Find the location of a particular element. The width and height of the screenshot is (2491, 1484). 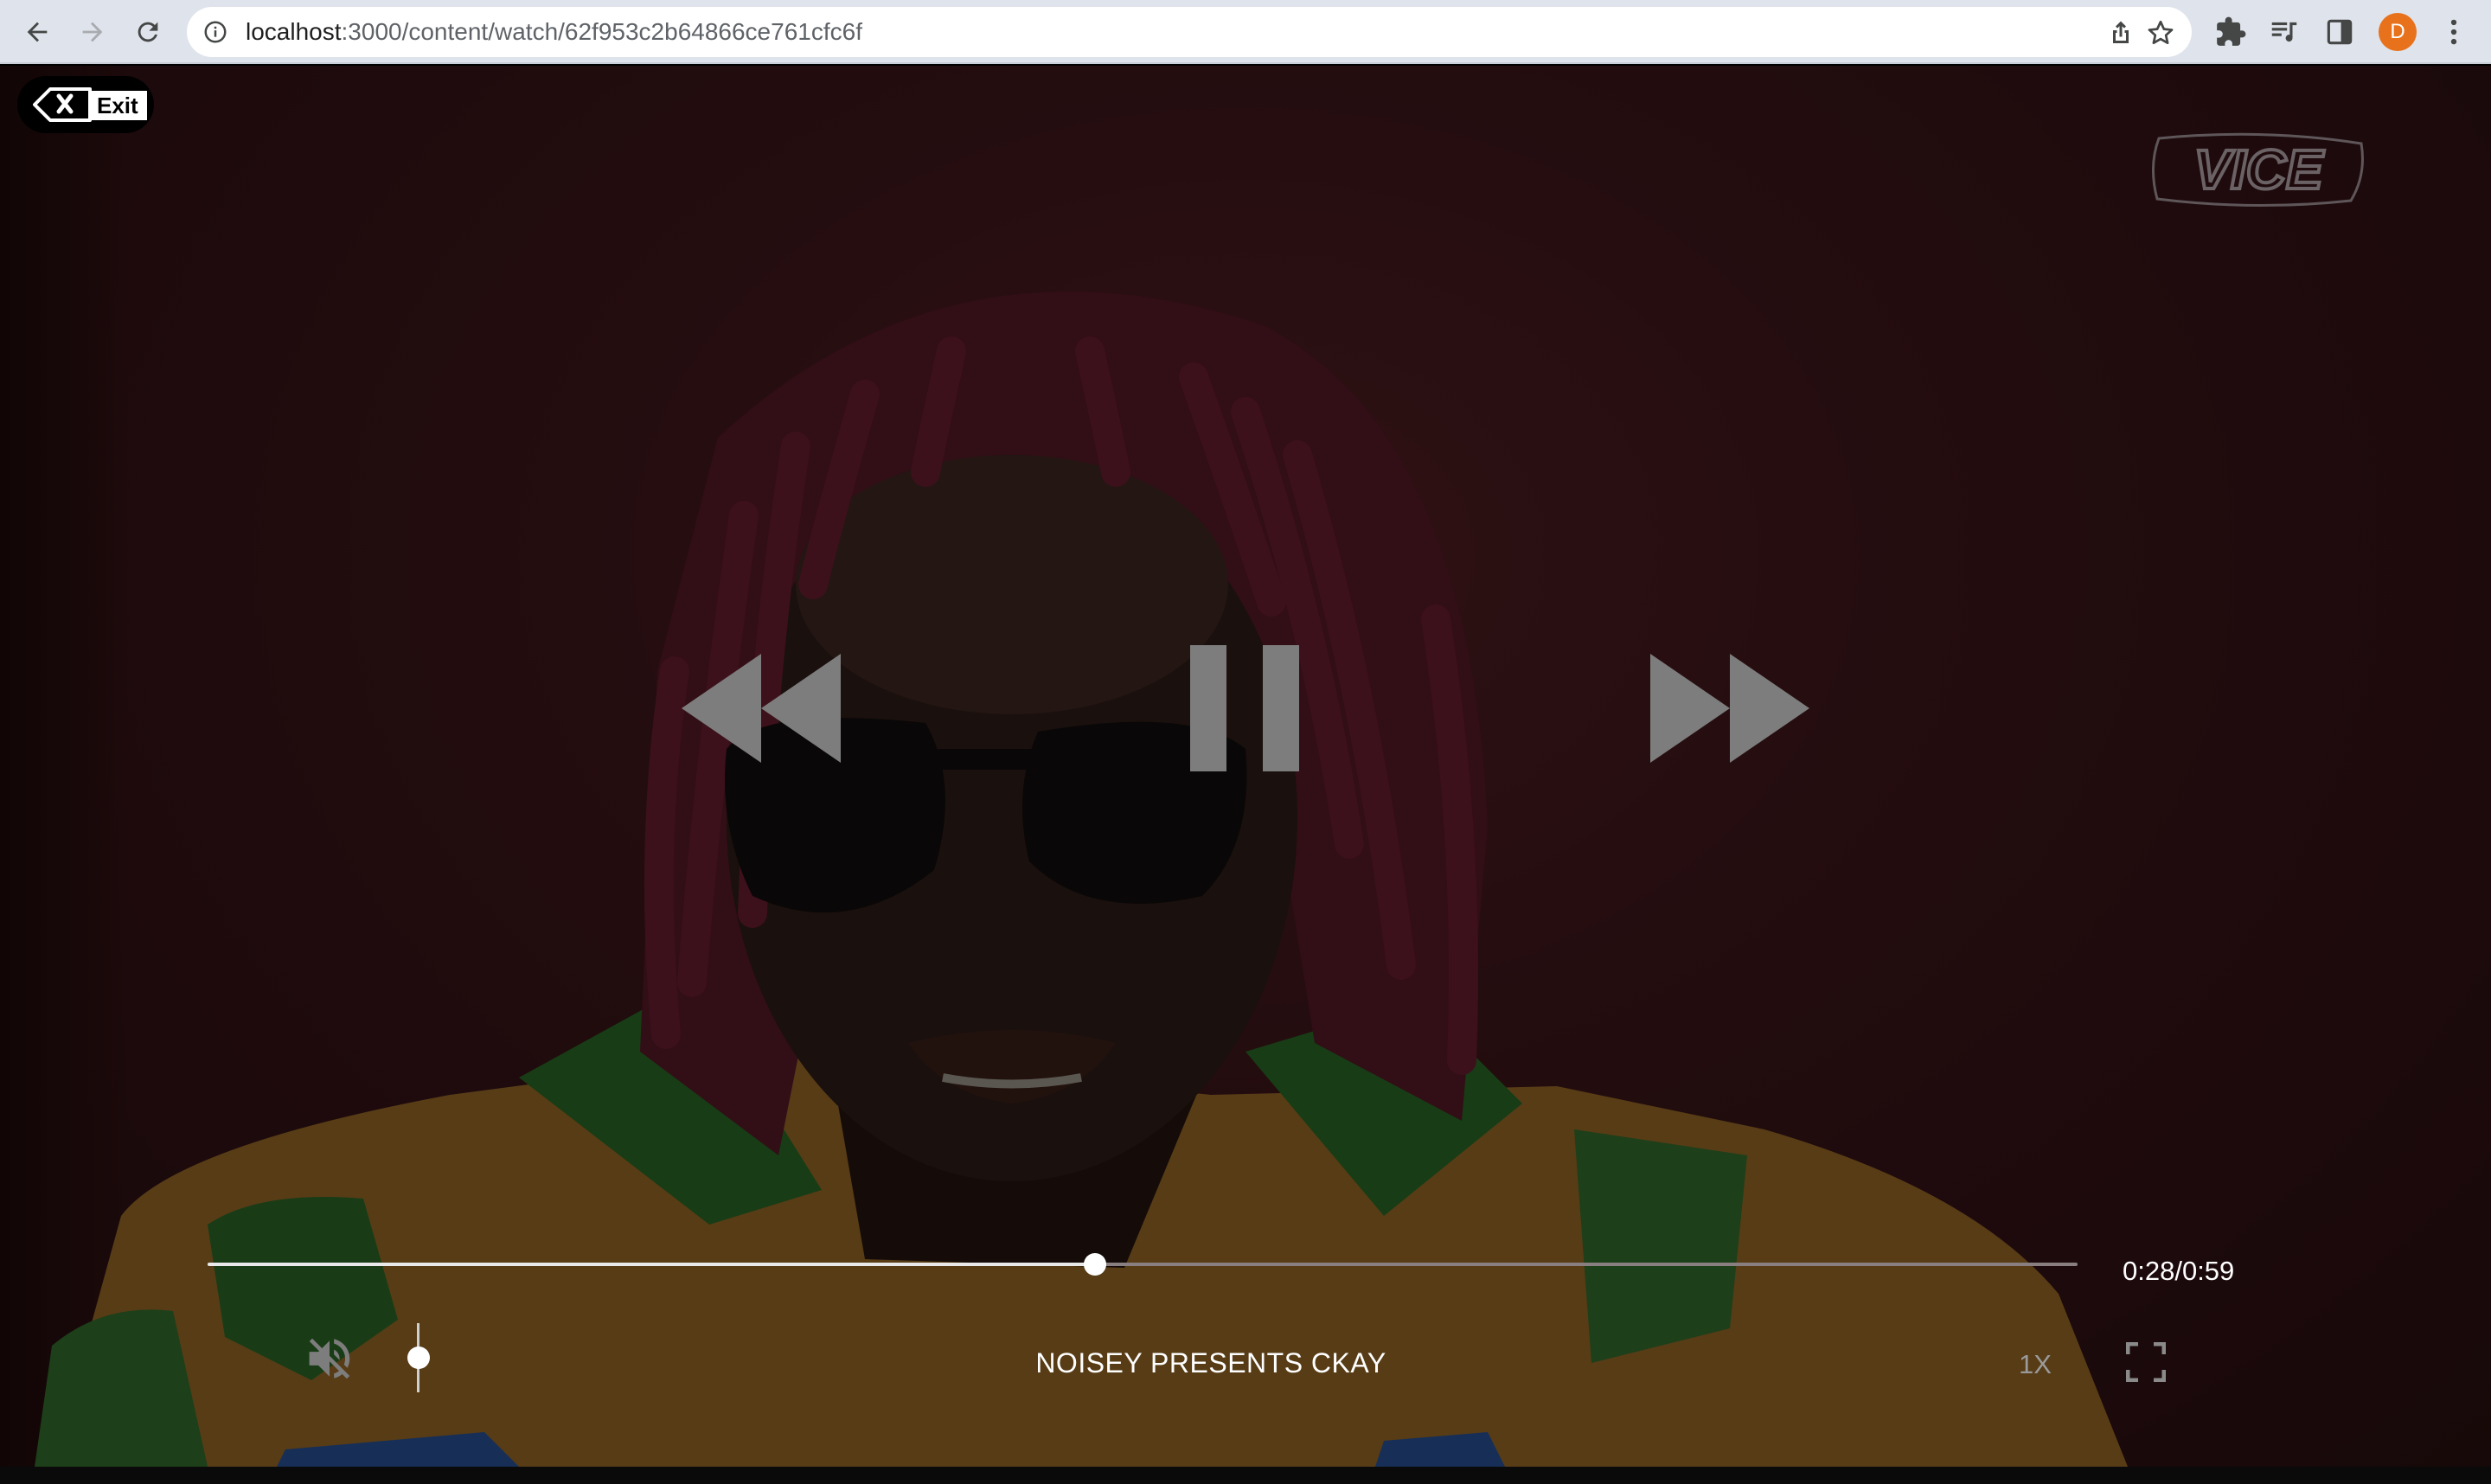

kebab-menu-icon is located at coordinates (2453, 32).